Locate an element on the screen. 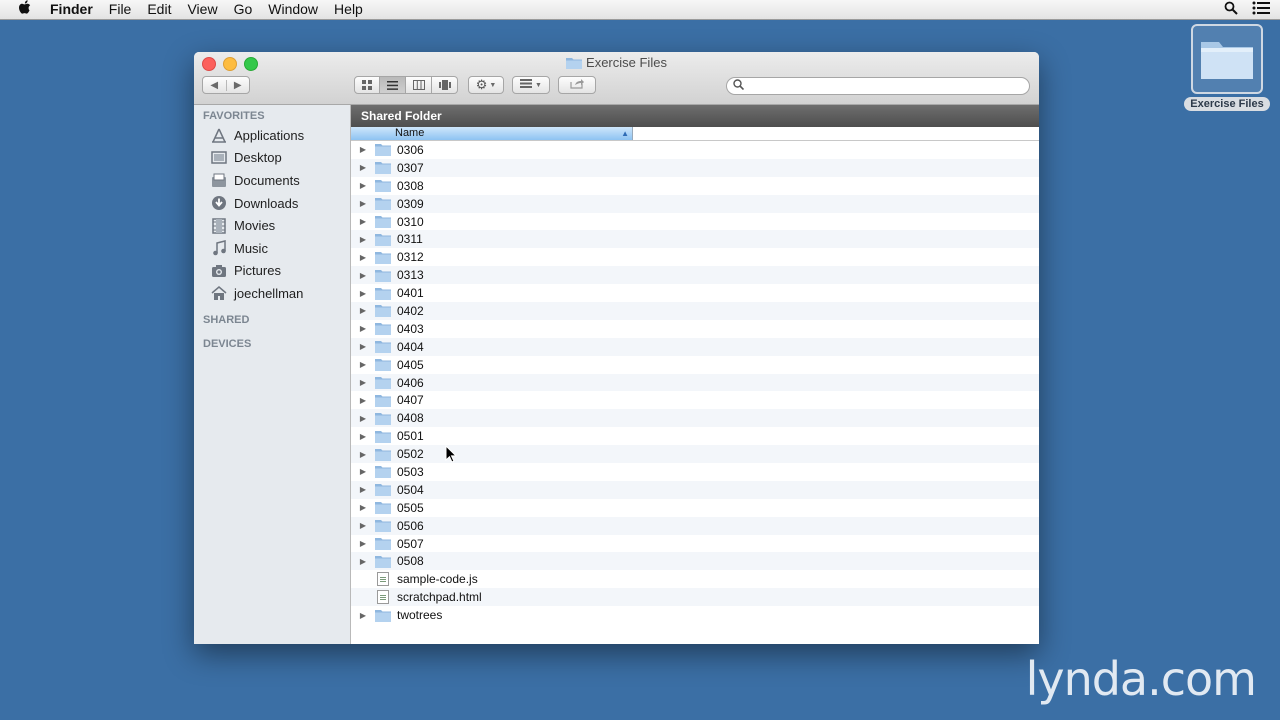 The height and width of the screenshot is (720, 1280). folder-row: ▶ 0404 is located at coordinates (695, 346).